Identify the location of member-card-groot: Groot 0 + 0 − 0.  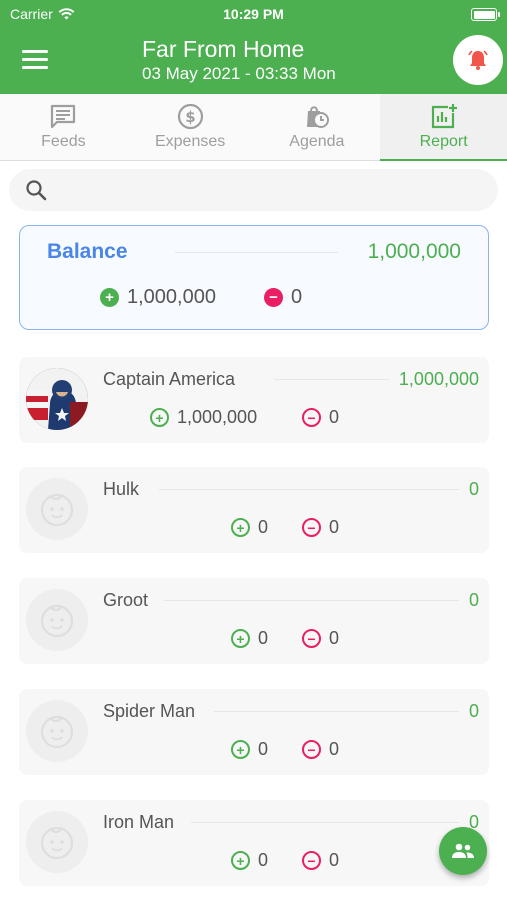
(254, 621).